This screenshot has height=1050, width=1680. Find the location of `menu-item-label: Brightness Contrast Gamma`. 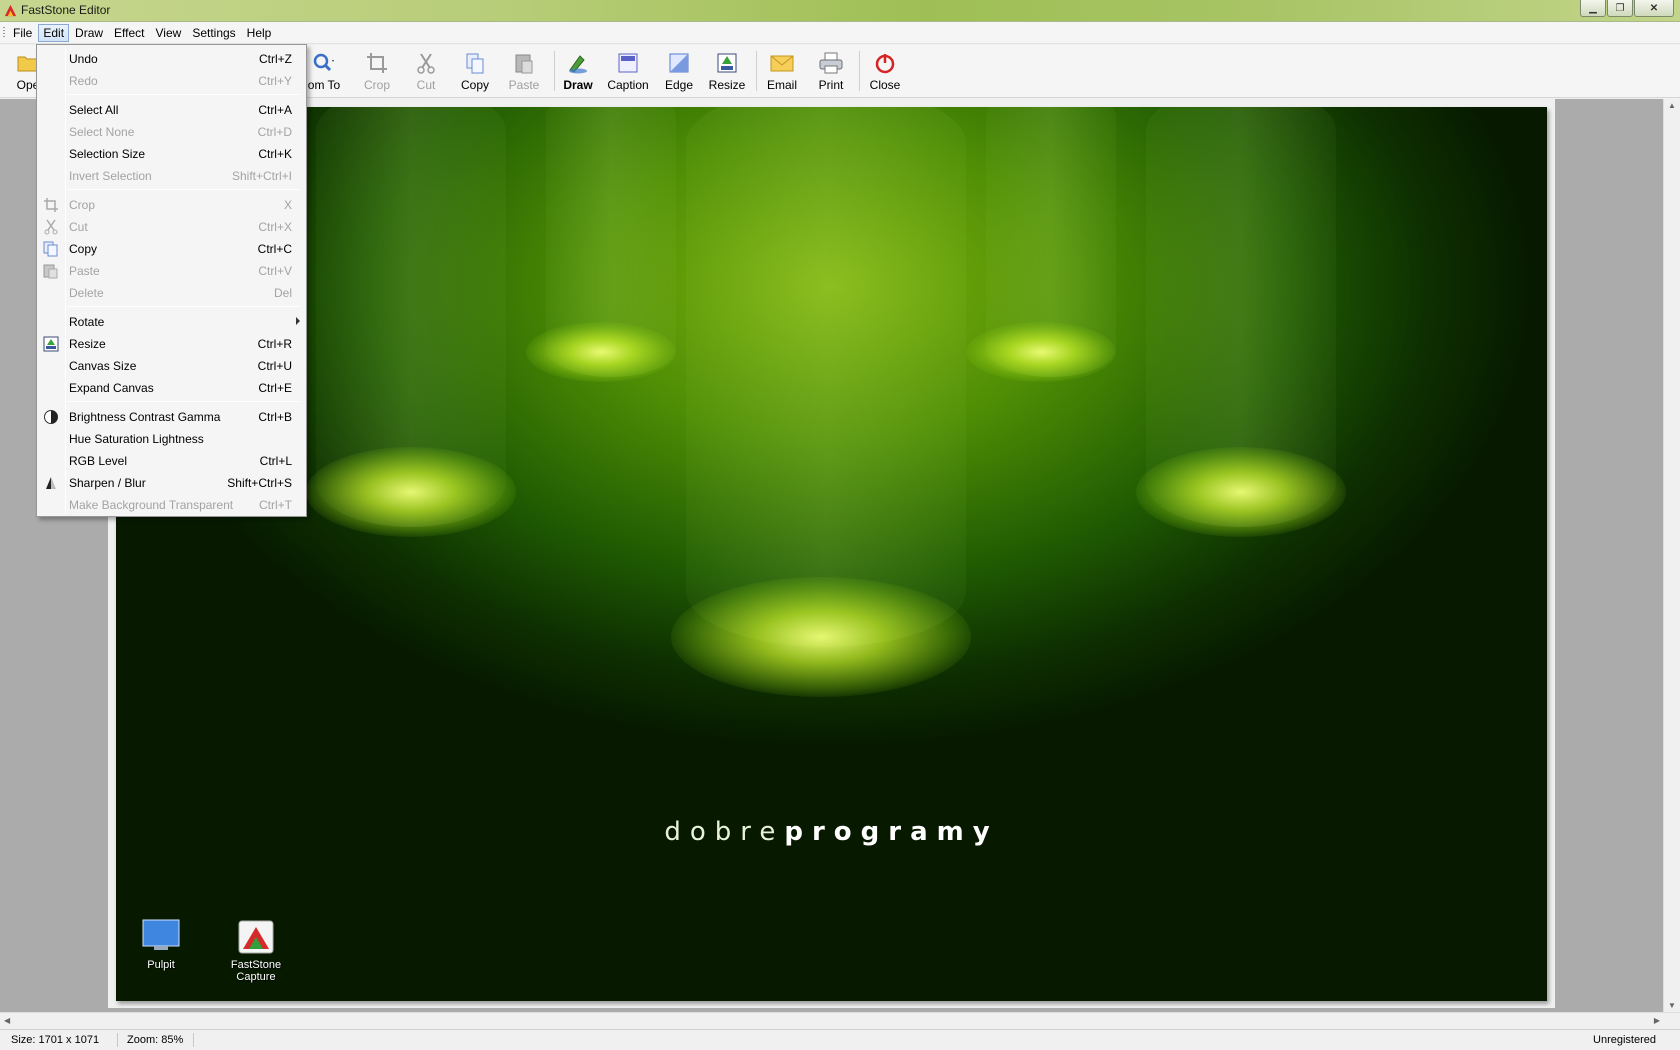

menu-item-label: Brightness Contrast Gamma is located at coordinates (145, 417).